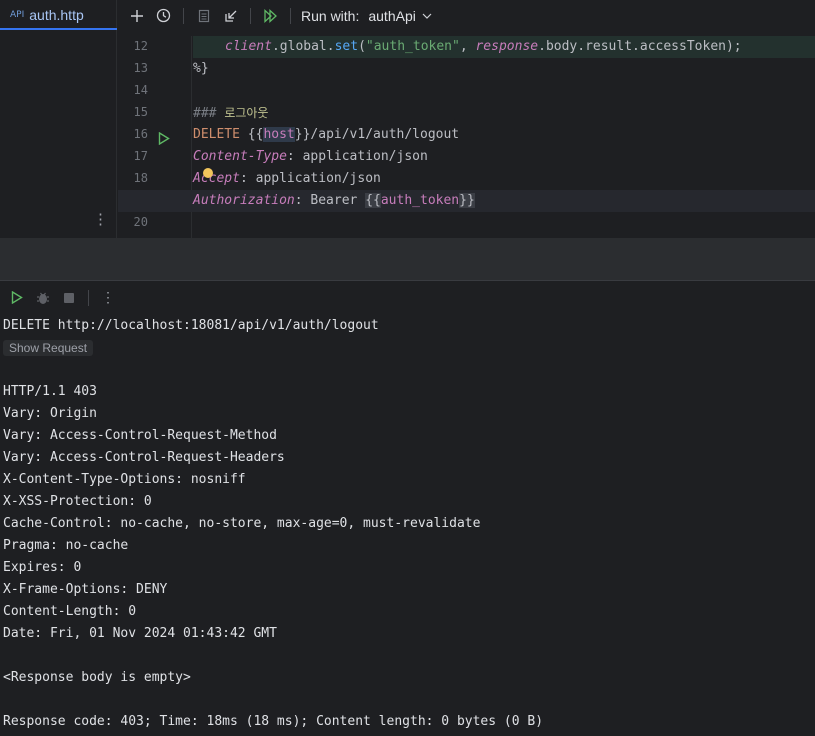 The image size is (815, 736). I want to click on code-line-17: Content-Type: application/json, so click(310, 157).